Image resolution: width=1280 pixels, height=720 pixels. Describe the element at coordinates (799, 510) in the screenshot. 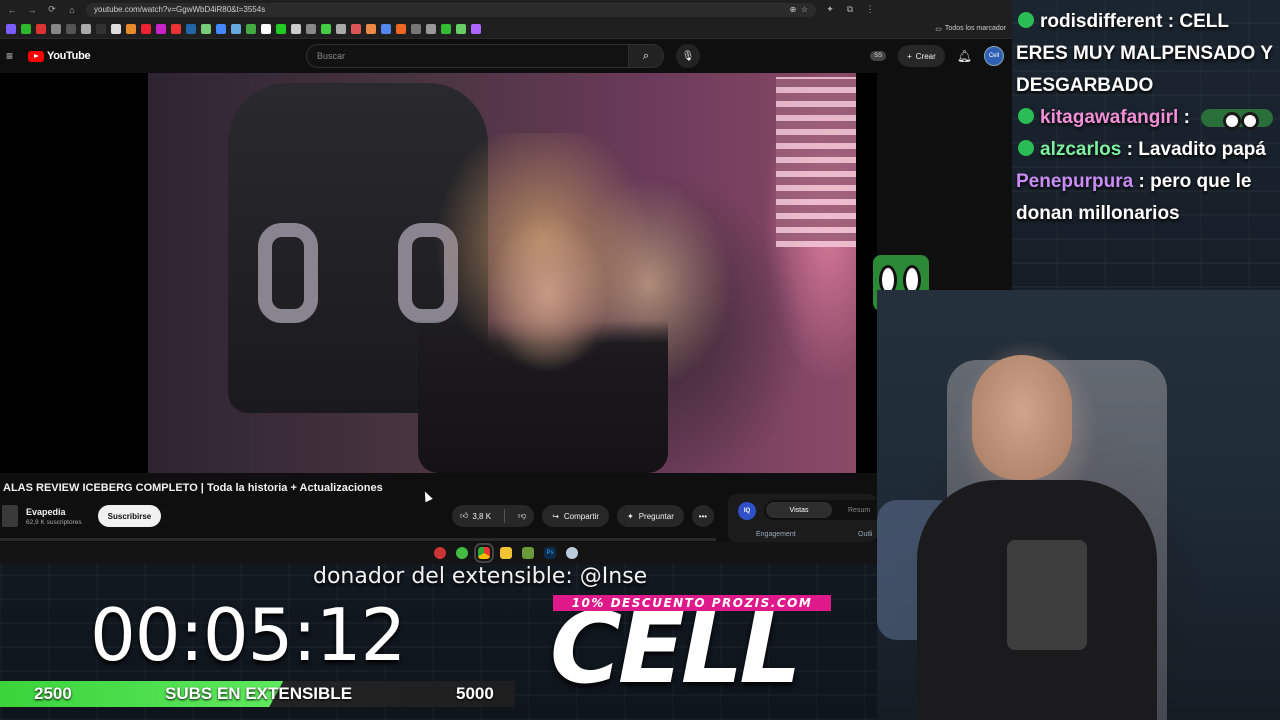

I see `tab-vistas: Vistas` at that location.